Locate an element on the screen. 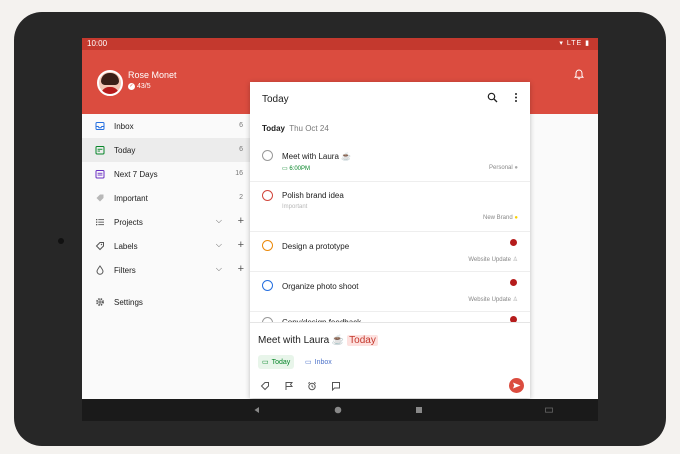 This screenshot has height=454, width=680. bell-icon is located at coordinates (579, 74).